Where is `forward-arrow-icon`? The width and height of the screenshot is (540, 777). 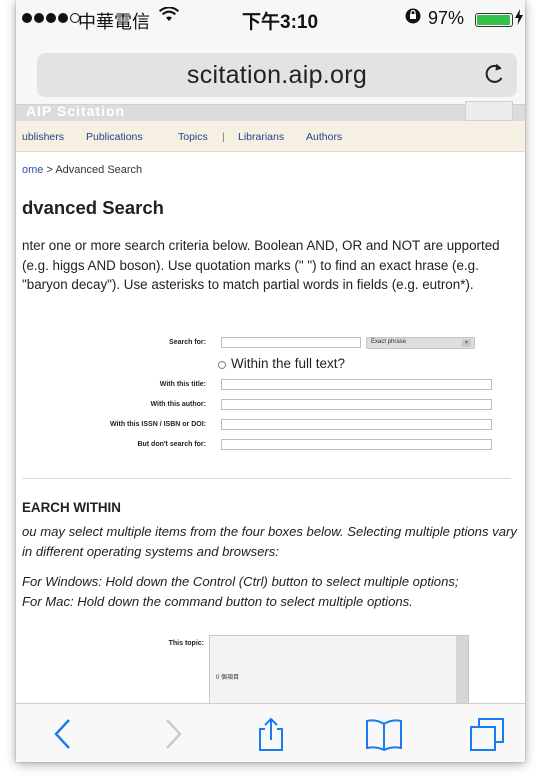
forward-arrow-icon is located at coordinates (174, 734).